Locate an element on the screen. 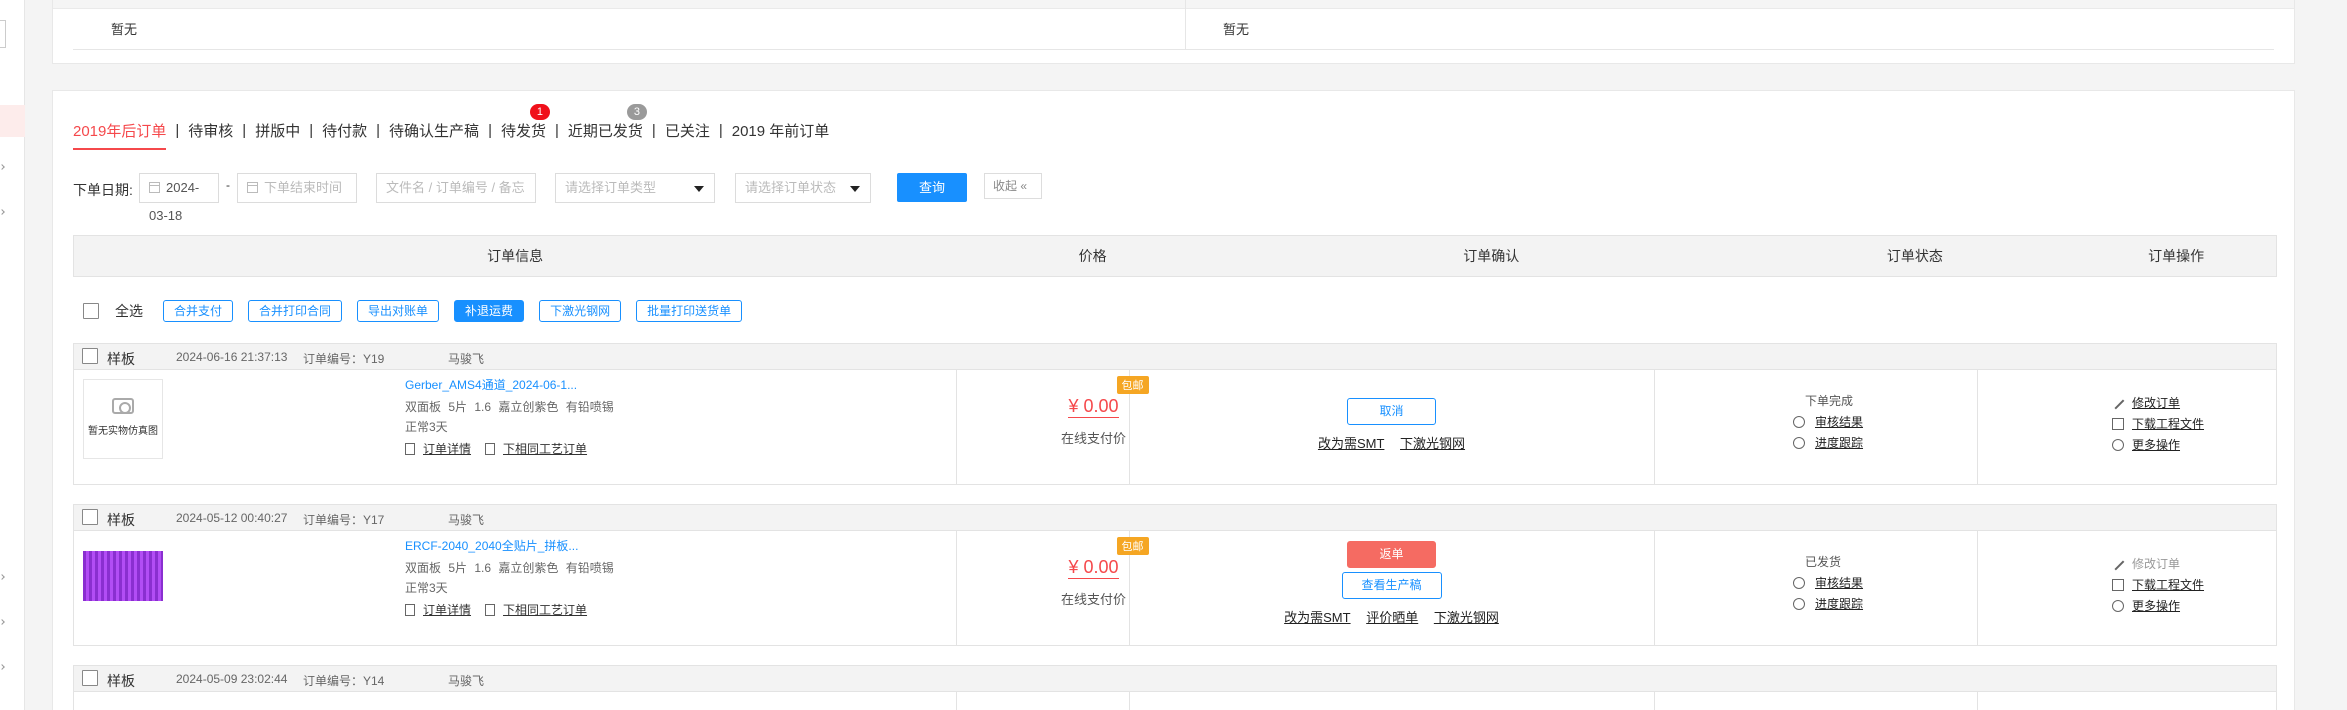 Image resolution: width=2347 pixels, height=710 pixels. keyword-placeholder: 文件名 / 订单编号 / 备忘 is located at coordinates (455, 187).